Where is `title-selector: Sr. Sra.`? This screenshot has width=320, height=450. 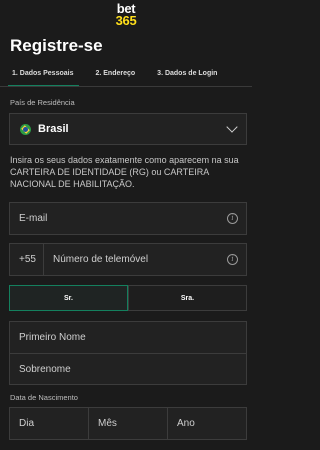 title-selector: Sr. Sra. is located at coordinates (128, 298).